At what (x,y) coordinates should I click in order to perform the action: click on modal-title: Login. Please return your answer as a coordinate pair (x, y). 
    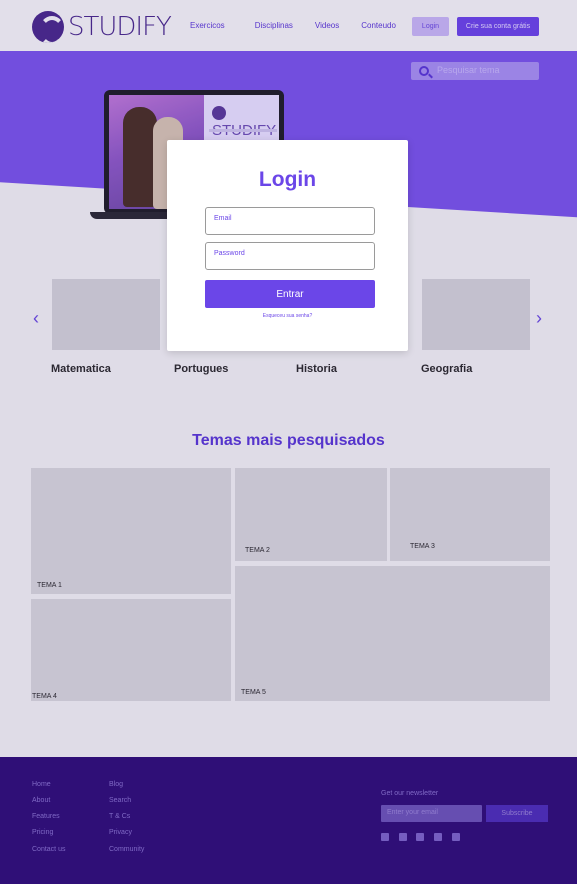
    Looking at the image, I should click on (287, 179).